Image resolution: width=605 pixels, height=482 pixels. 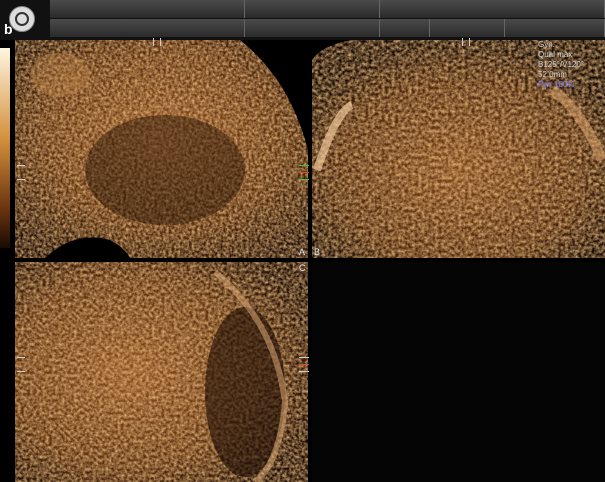 I want to click on info-quality: Qual max, so click(x=555, y=54).